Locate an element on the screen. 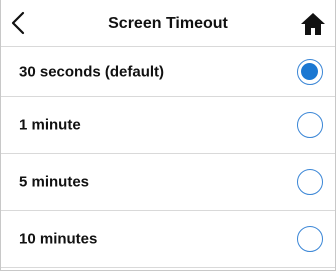 This screenshot has width=336, height=271. option-label: 10 minutes is located at coordinates (58, 239).